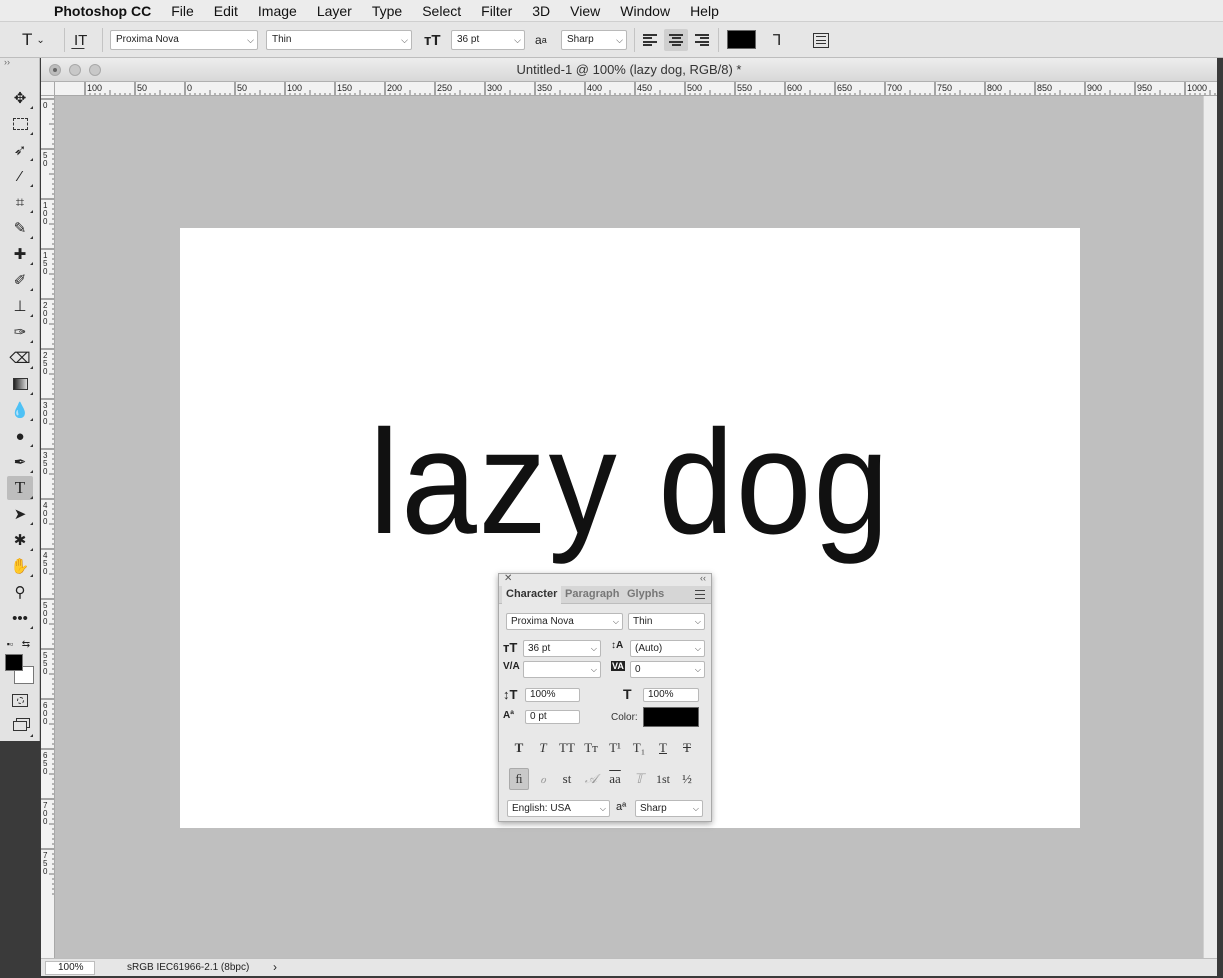 The image size is (1223, 978). I want to click on char-tracking-select: 0 ⌵, so click(667, 669).